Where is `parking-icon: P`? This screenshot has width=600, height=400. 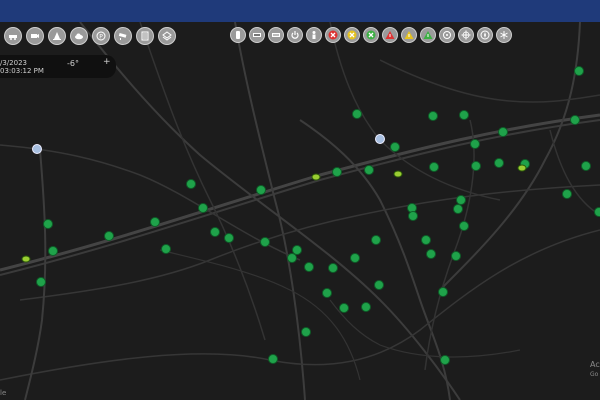 parking-icon: P is located at coordinates (101, 36).